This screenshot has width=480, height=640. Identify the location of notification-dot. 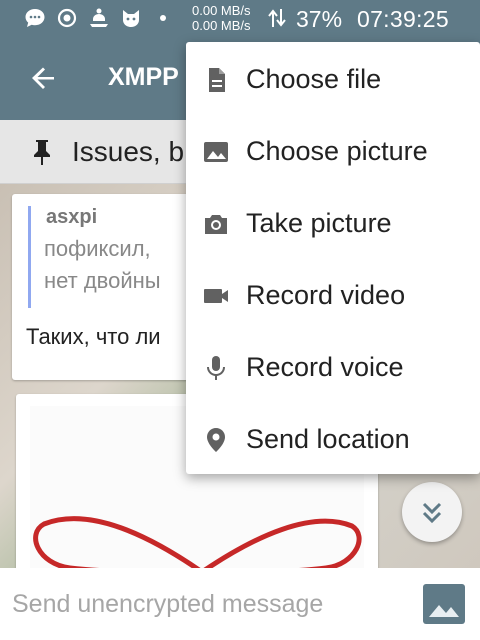
(163, 18).